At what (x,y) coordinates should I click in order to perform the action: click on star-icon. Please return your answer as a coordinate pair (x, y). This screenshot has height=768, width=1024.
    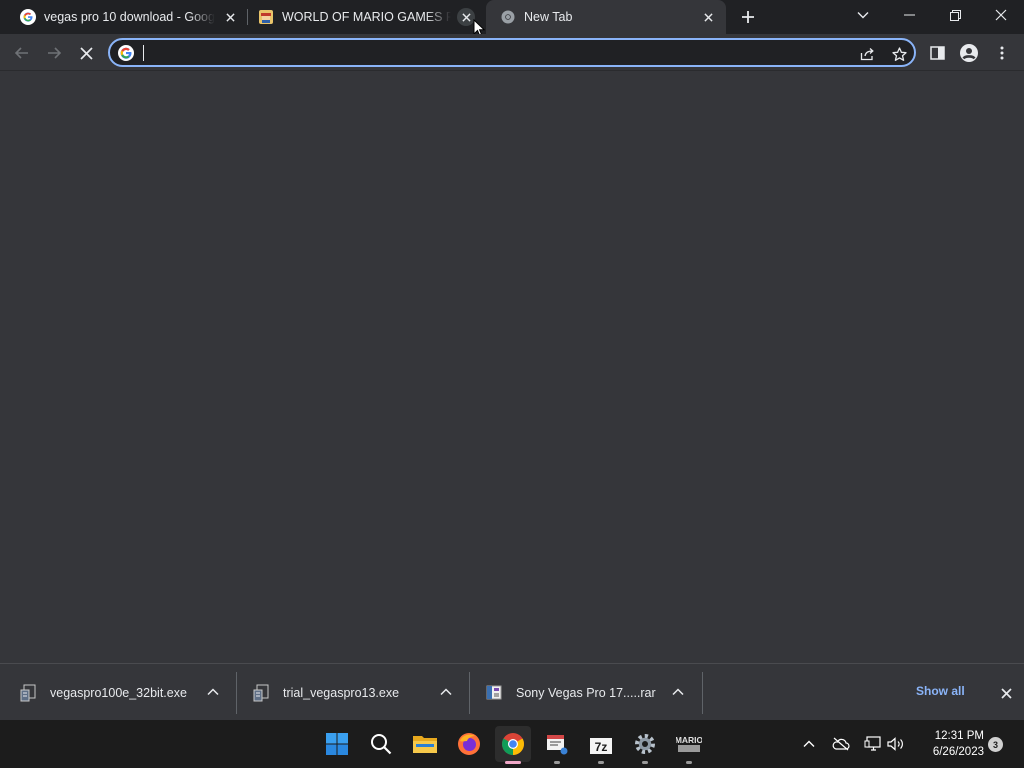
    Looking at the image, I should click on (899, 53).